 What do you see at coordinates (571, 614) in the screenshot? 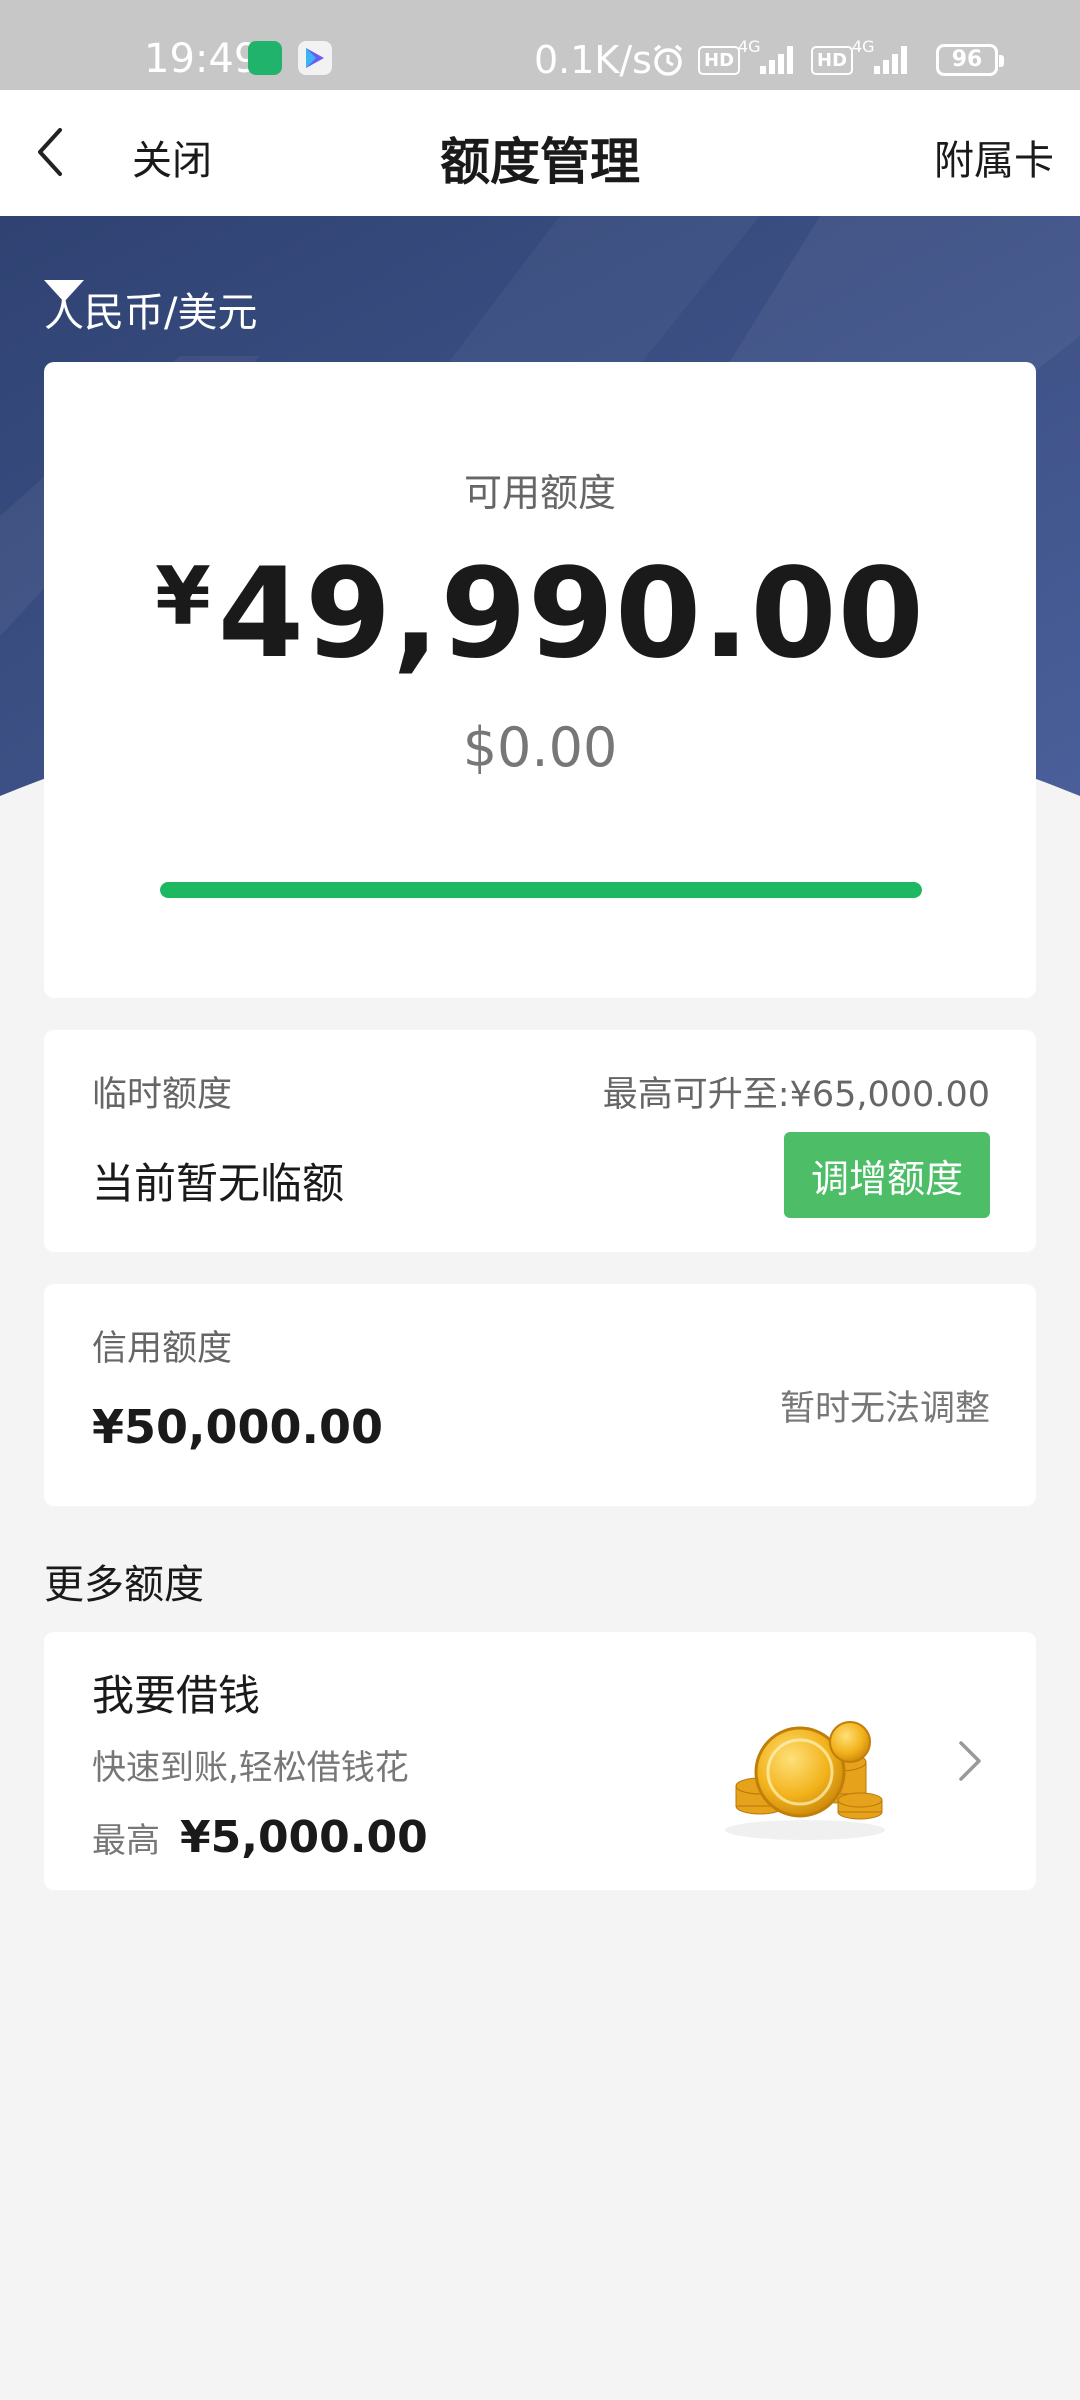
I see `available-amount-value: 49,990.00` at bounding box center [571, 614].